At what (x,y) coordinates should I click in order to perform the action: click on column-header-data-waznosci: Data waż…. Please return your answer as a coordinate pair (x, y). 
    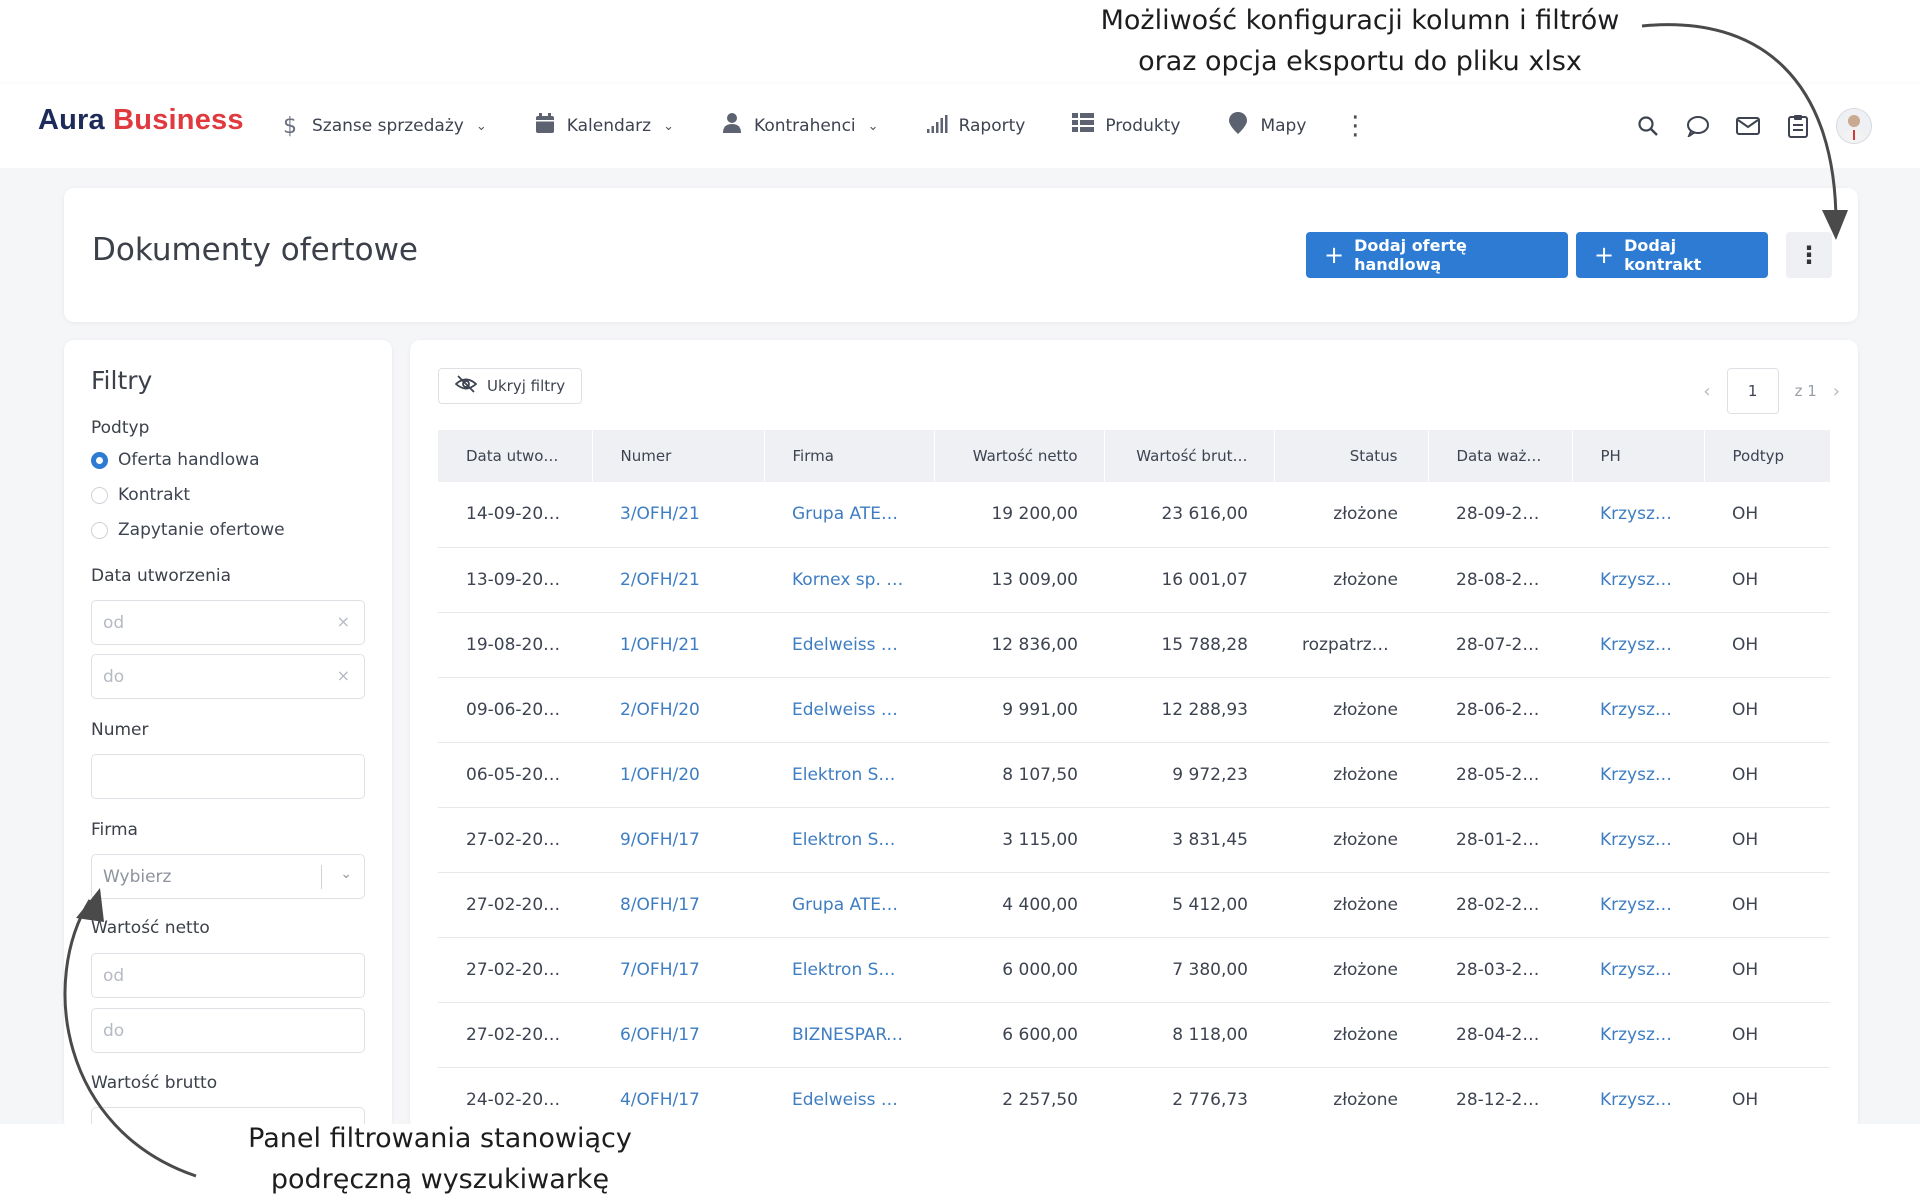
    Looking at the image, I should click on (1500, 456).